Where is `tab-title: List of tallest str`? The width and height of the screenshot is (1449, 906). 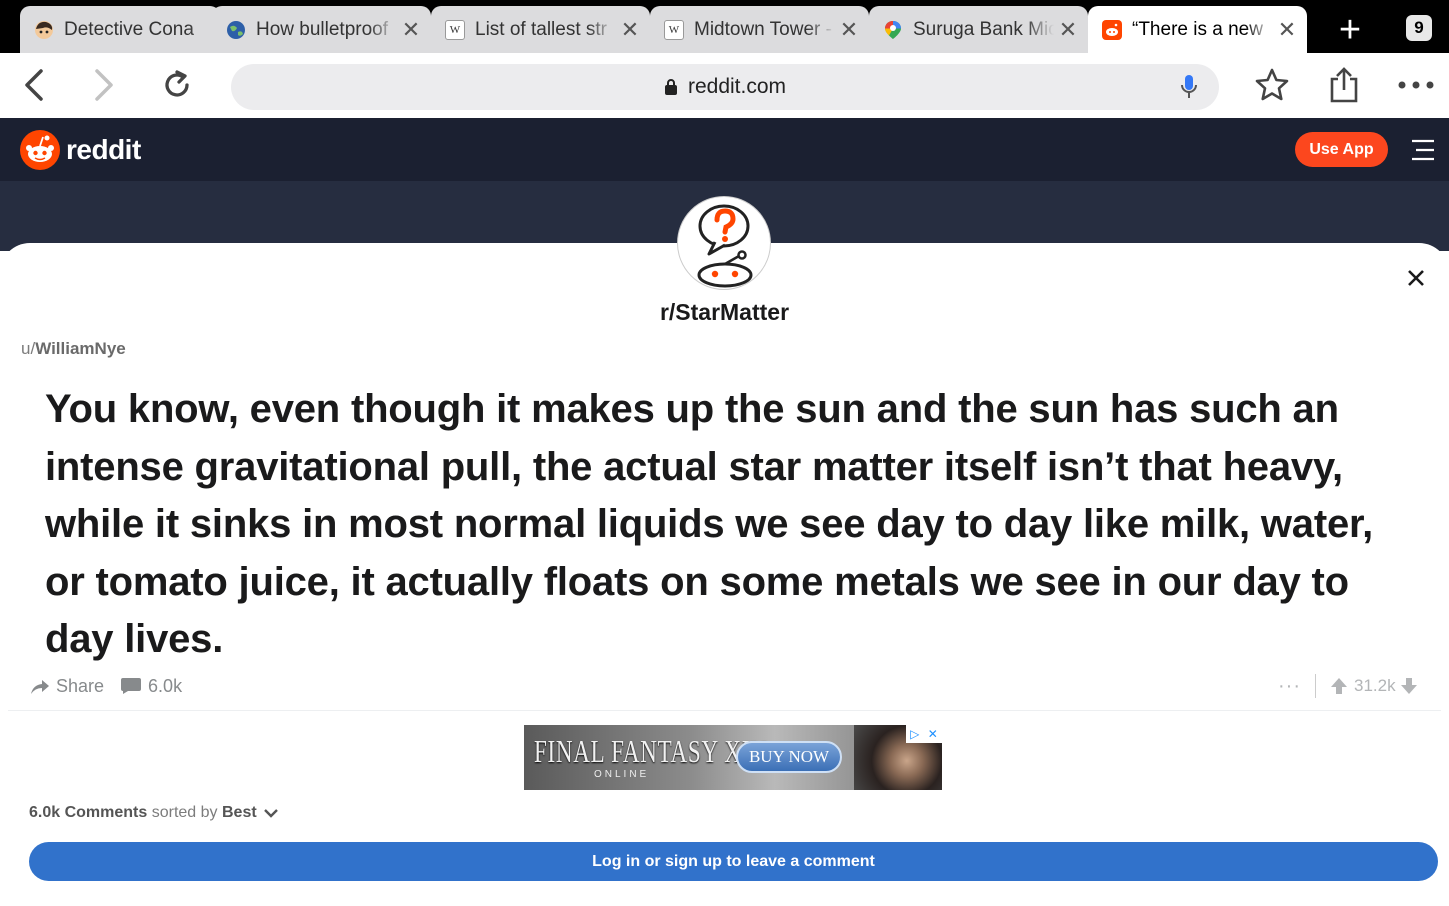 tab-title: List of tallest str is located at coordinates (541, 29).